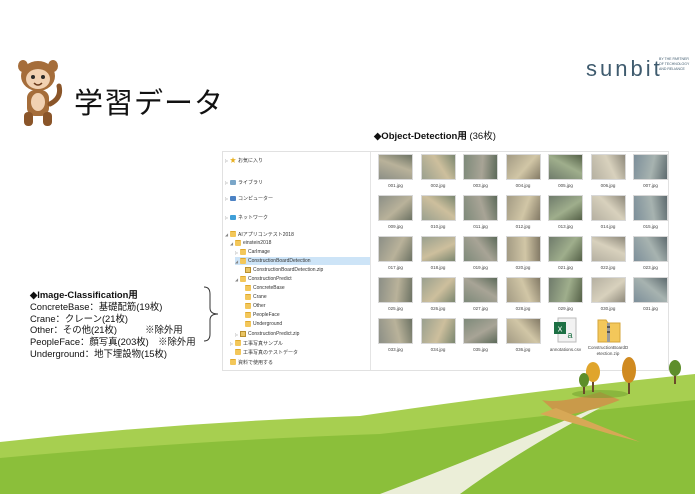  What do you see at coordinates (253, 217) in the screenshot?
I see `nav-item-label: ネットワーク` at bounding box center [253, 217].